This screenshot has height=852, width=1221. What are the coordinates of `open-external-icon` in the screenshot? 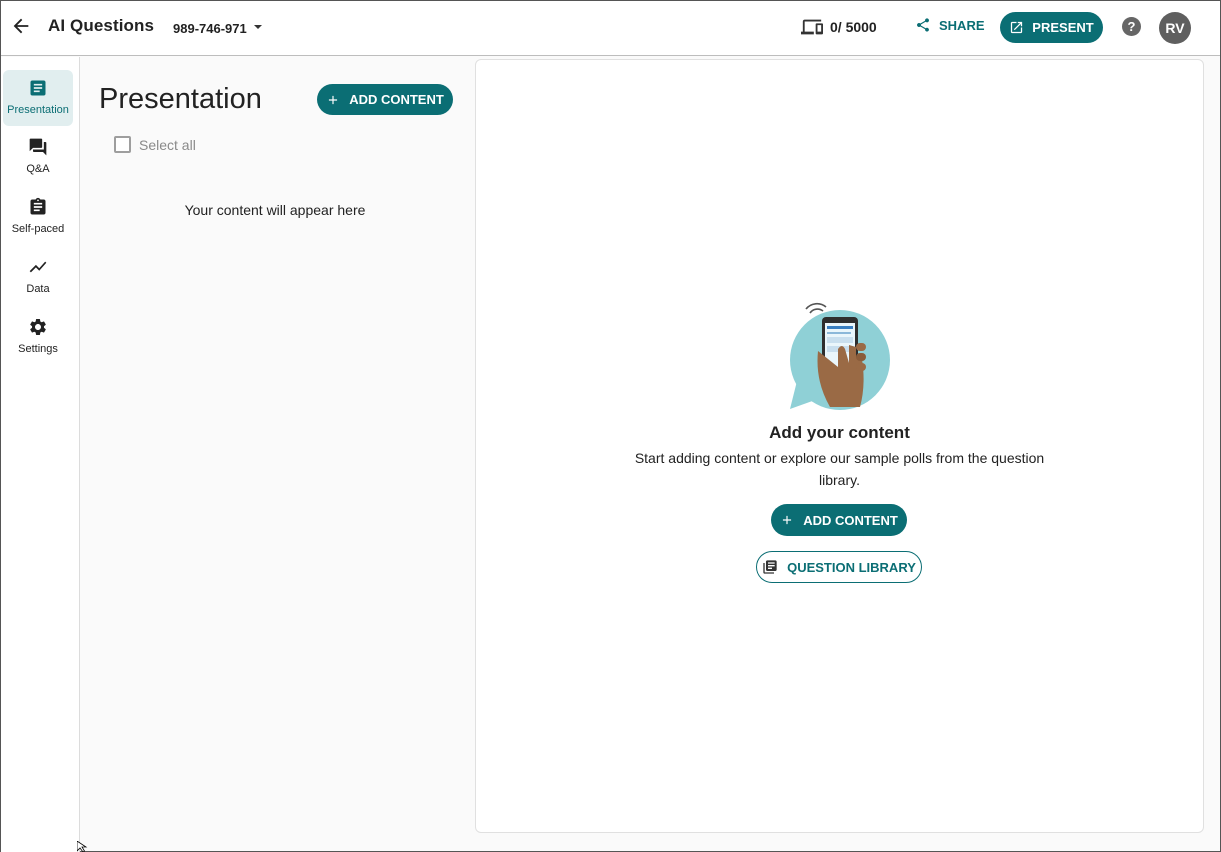 It's located at (1017, 27).